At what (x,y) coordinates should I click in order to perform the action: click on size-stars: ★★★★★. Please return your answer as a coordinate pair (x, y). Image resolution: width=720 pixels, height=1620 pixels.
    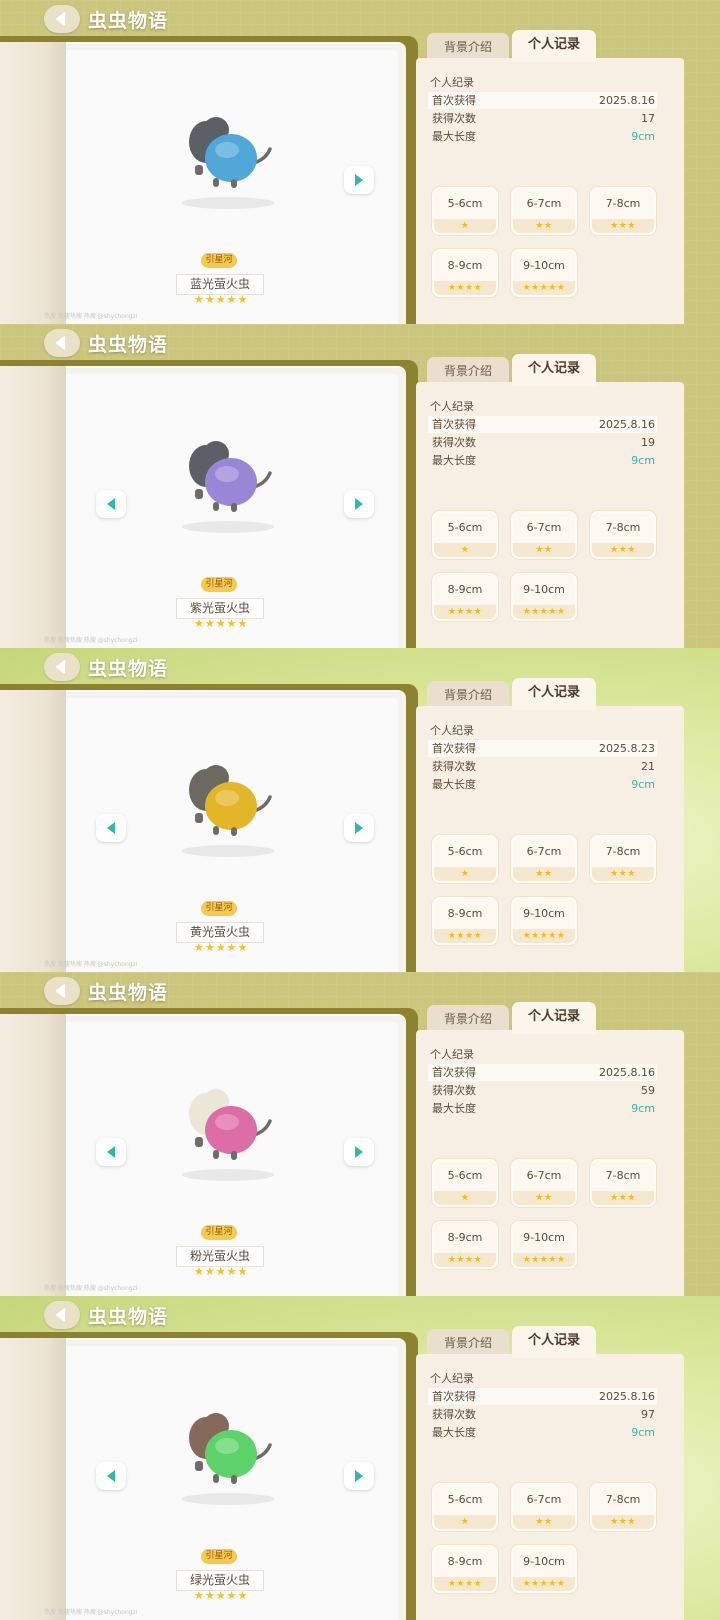
    Looking at the image, I should click on (544, 936).